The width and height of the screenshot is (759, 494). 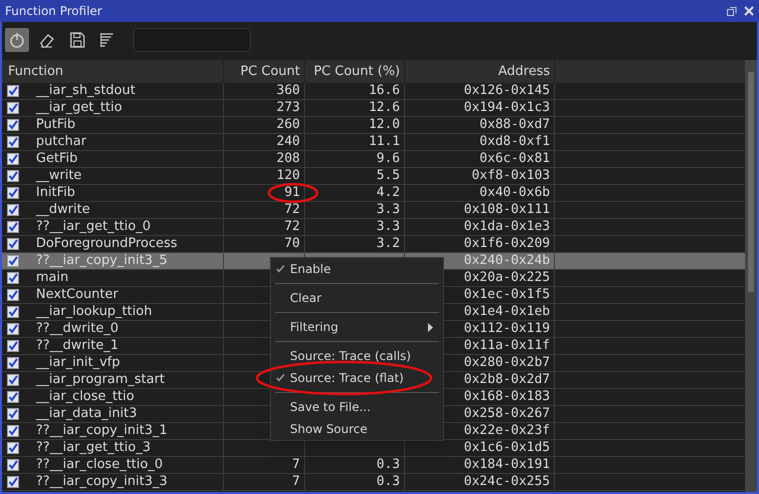 What do you see at coordinates (102, 482) in the screenshot?
I see `table-cell-text: ??__iar_copy_init3_3` at bounding box center [102, 482].